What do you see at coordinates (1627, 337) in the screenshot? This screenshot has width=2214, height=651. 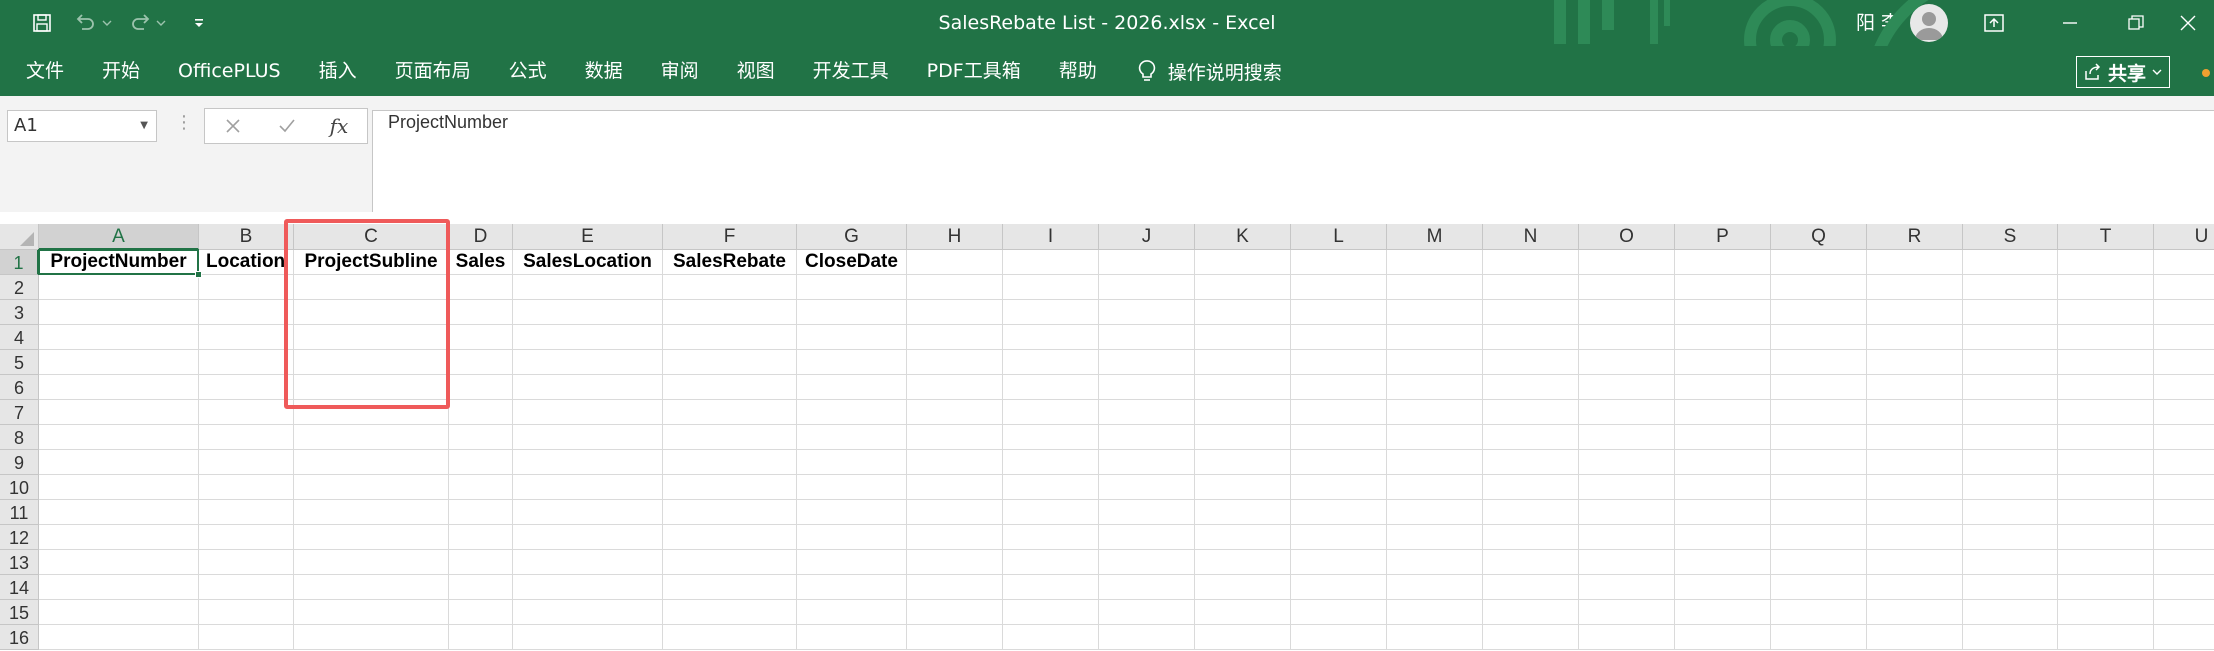 I see `cell-o4` at bounding box center [1627, 337].